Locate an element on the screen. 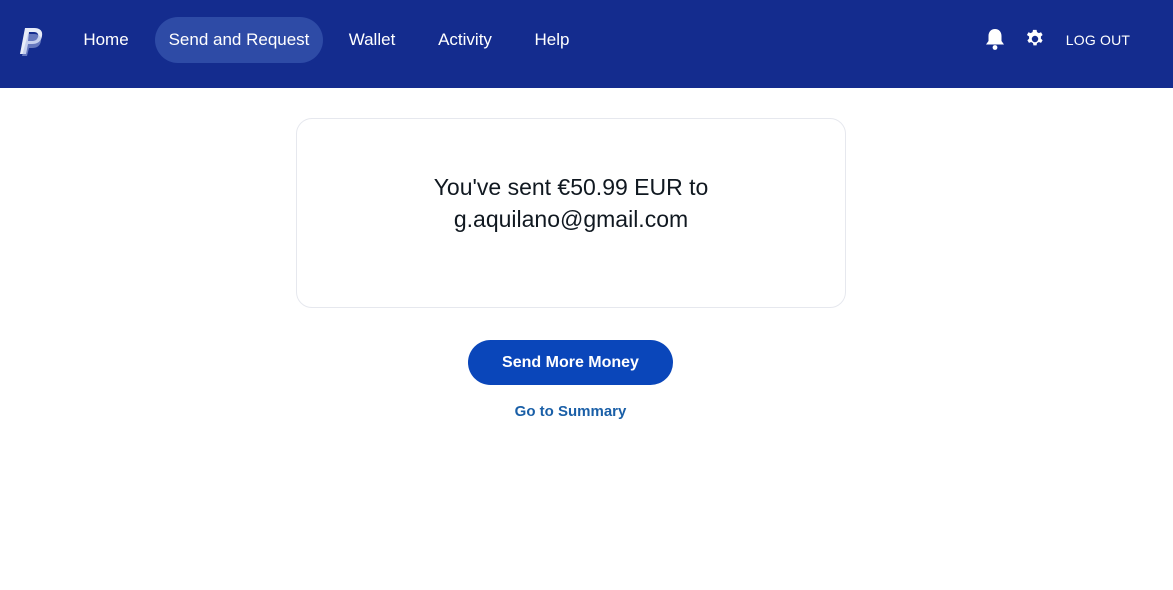 The width and height of the screenshot is (1173, 590). nav-help: Help is located at coordinates (552, 40).